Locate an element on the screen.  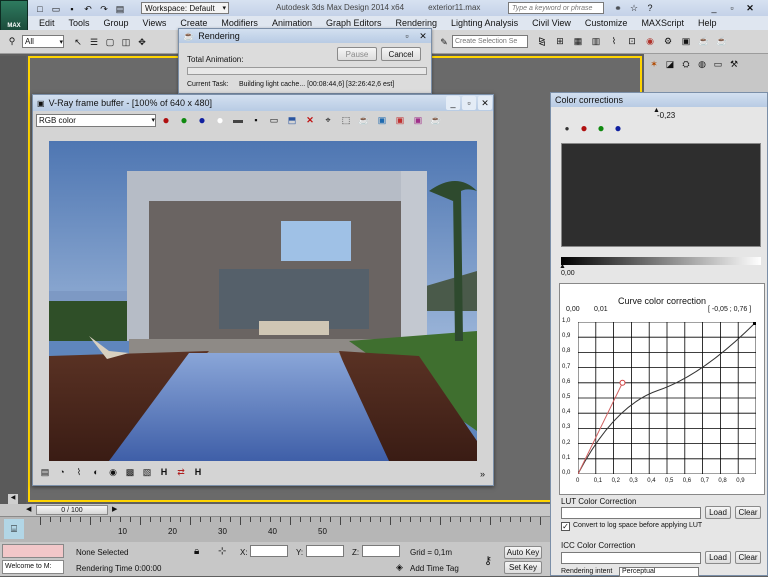
set-key-button: Set Key is located at coordinates (523, 567).